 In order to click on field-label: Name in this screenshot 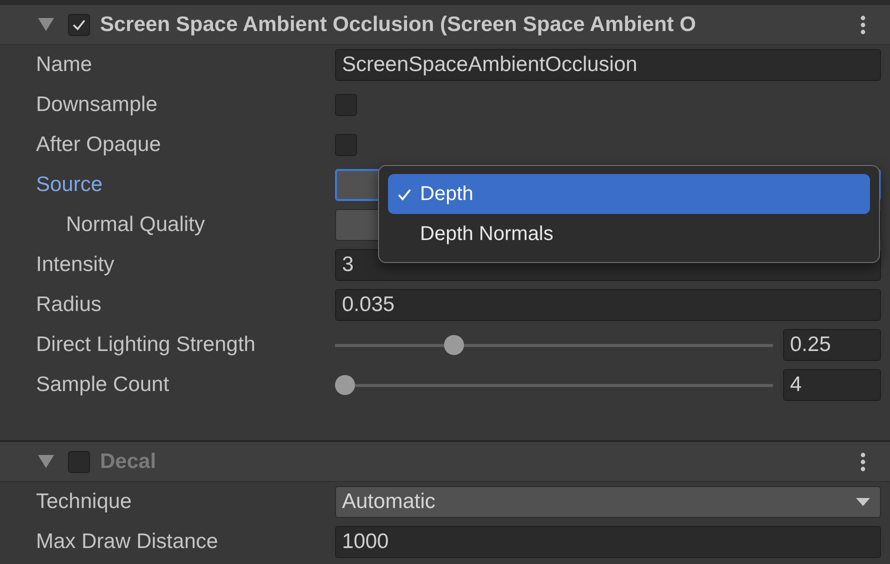, I will do `click(64, 65)`.